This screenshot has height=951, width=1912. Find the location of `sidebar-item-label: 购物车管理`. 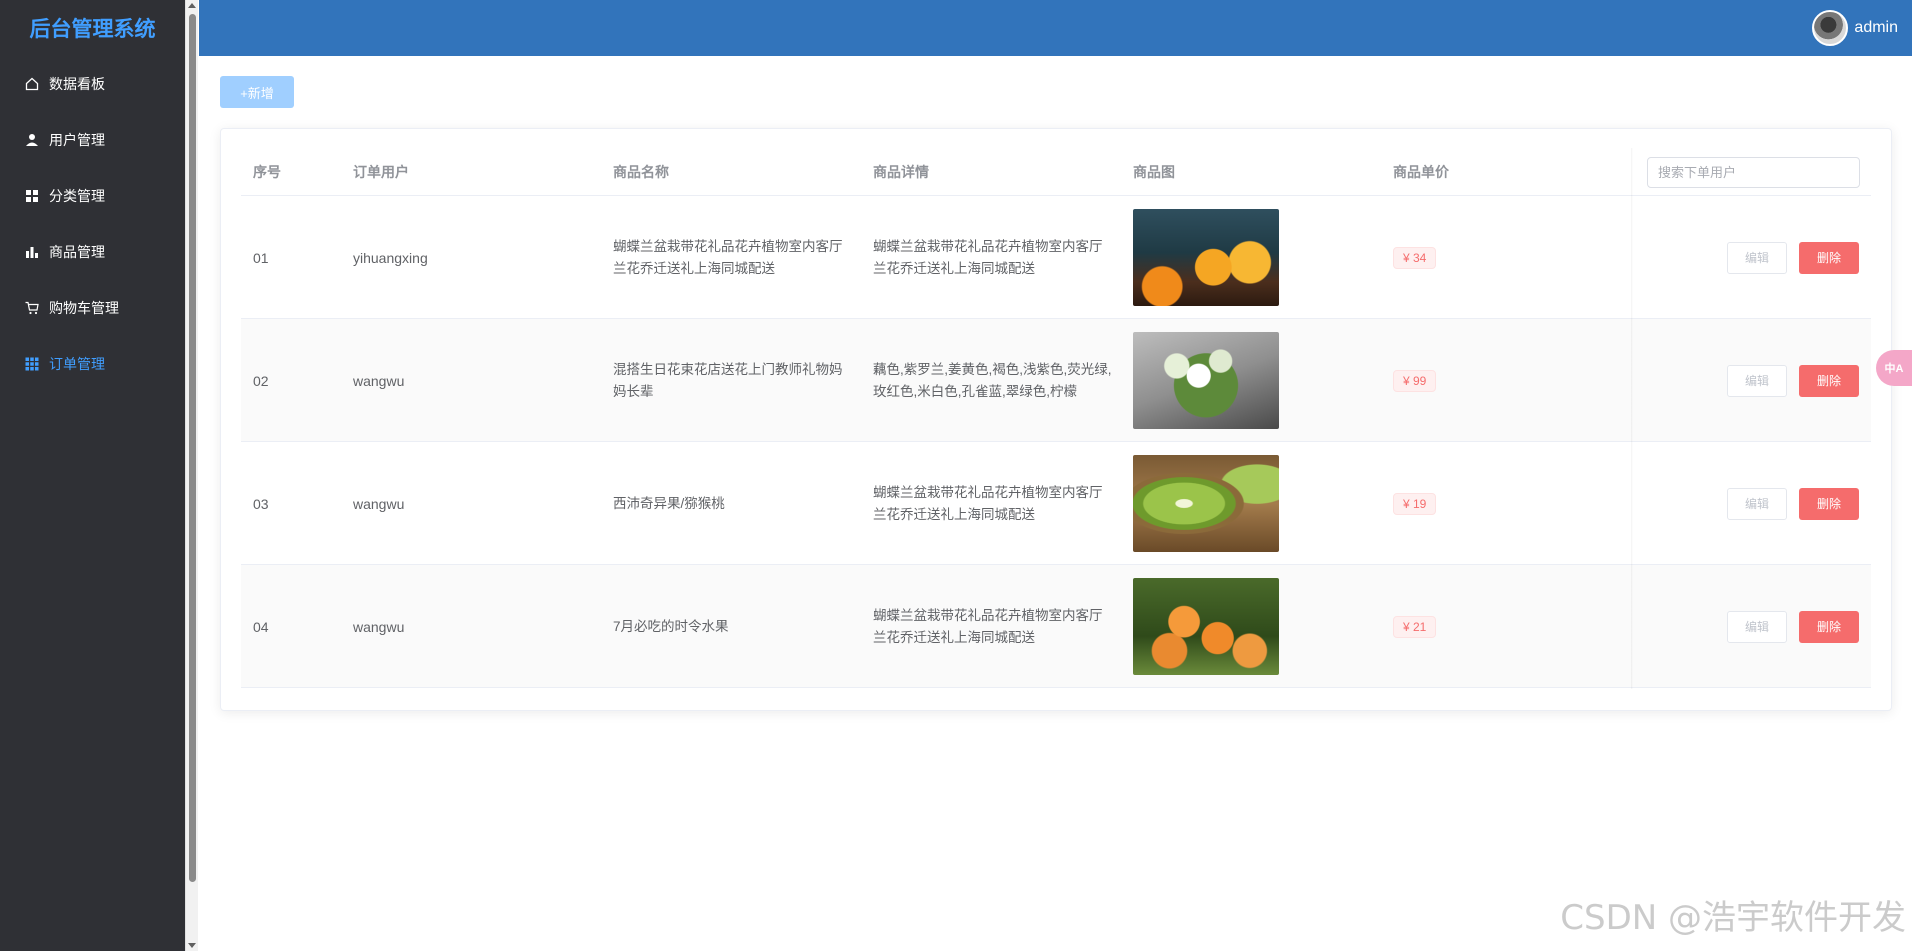

sidebar-item-label: 购物车管理 is located at coordinates (84, 308).